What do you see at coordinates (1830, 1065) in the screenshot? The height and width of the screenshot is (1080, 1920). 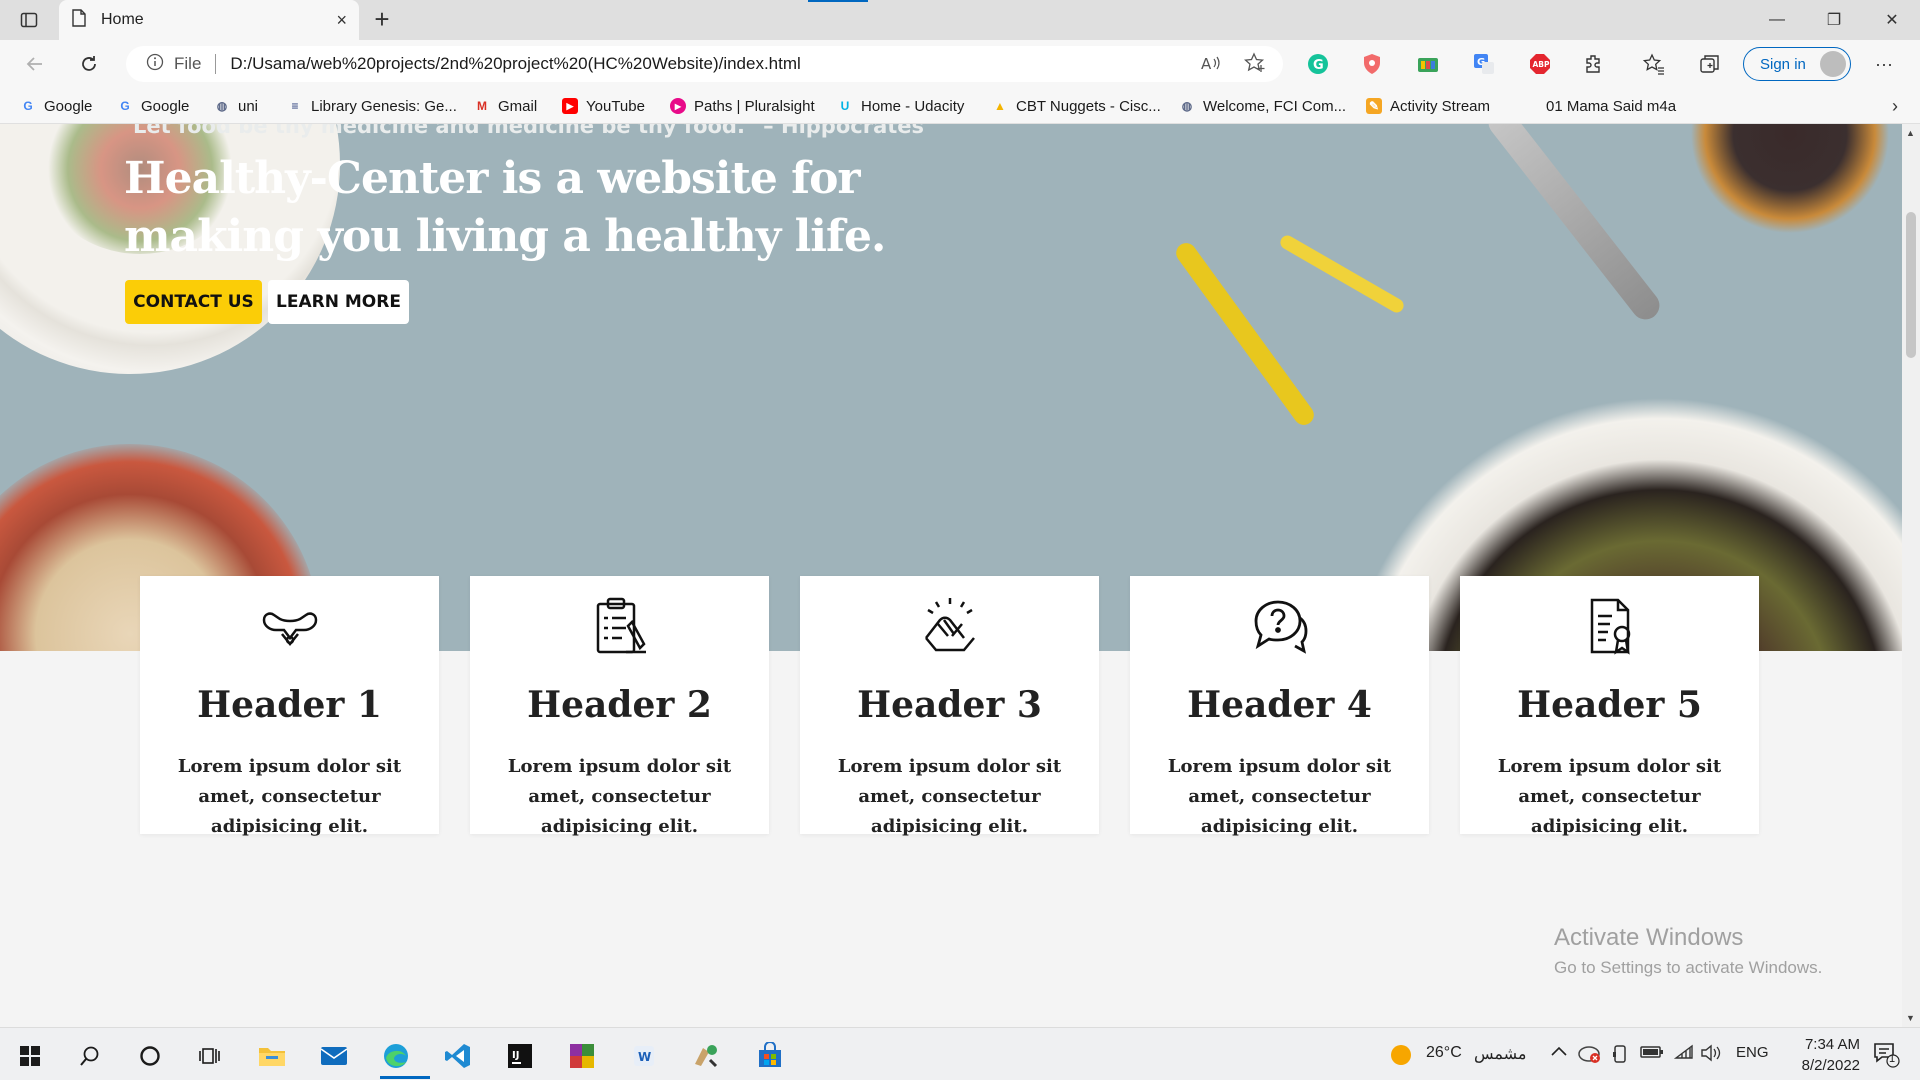 I see `clock-date: 8/2/2022` at bounding box center [1830, 1065].